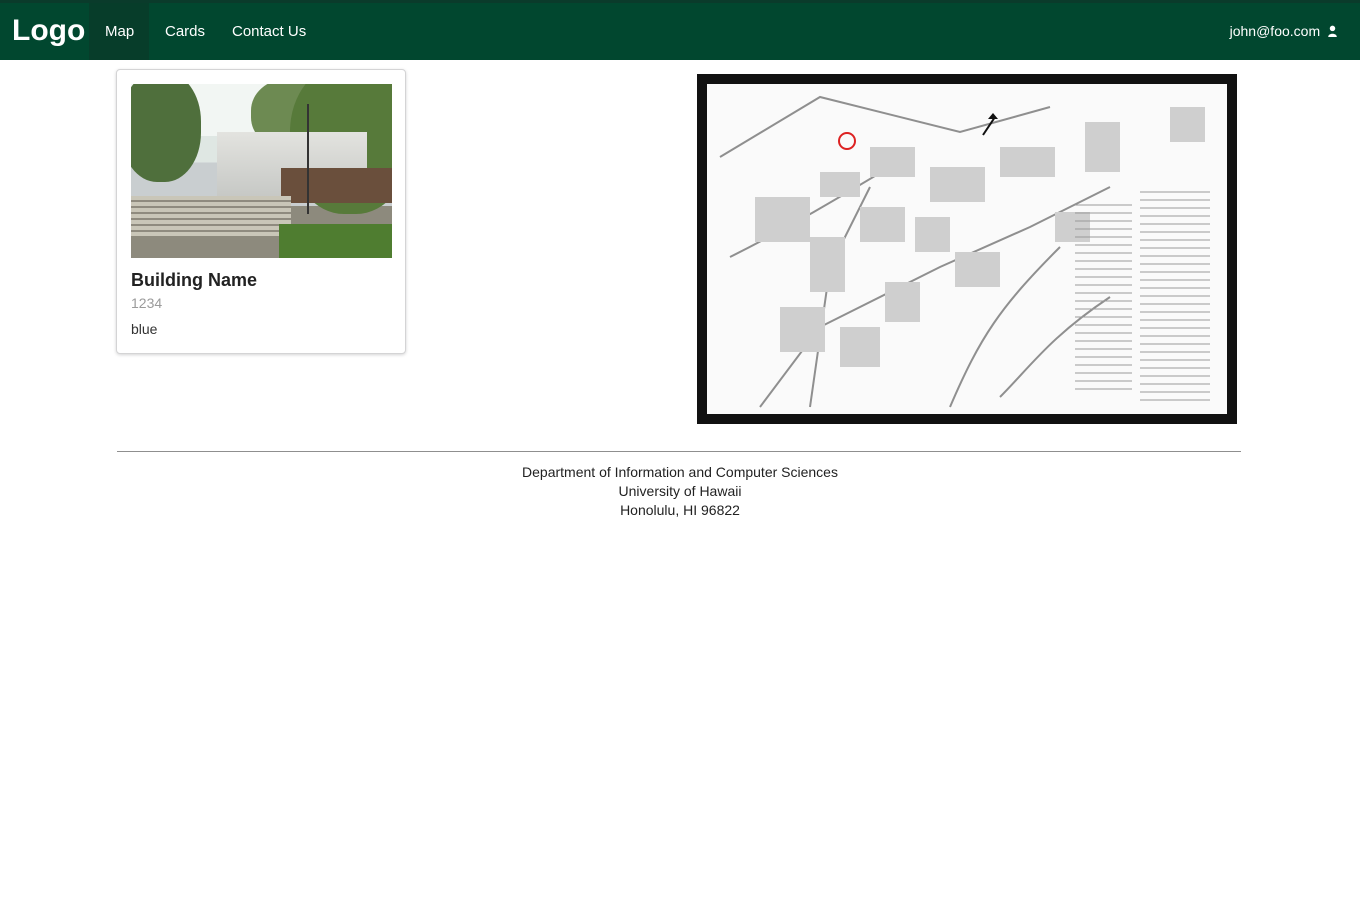 This screenshot has width=1363, height=909. I want to click on footer-university: University of Hawaii, so click(680, 491).